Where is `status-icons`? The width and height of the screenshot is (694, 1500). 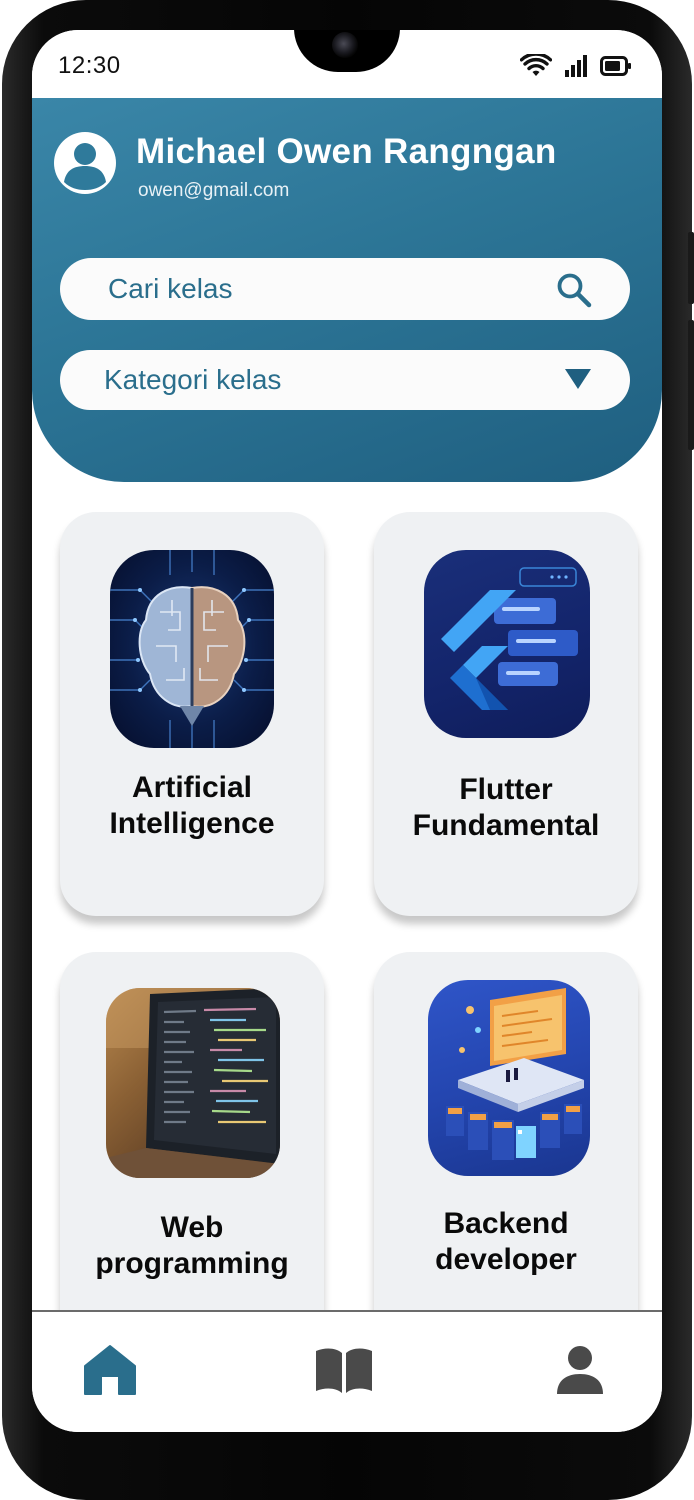
status-icons is located at coordinates (576, 66).